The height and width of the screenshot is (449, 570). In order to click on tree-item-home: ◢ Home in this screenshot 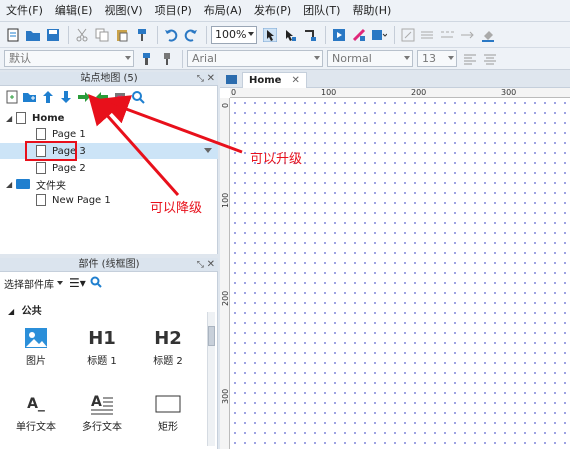, I will do `click(109, 118)`.